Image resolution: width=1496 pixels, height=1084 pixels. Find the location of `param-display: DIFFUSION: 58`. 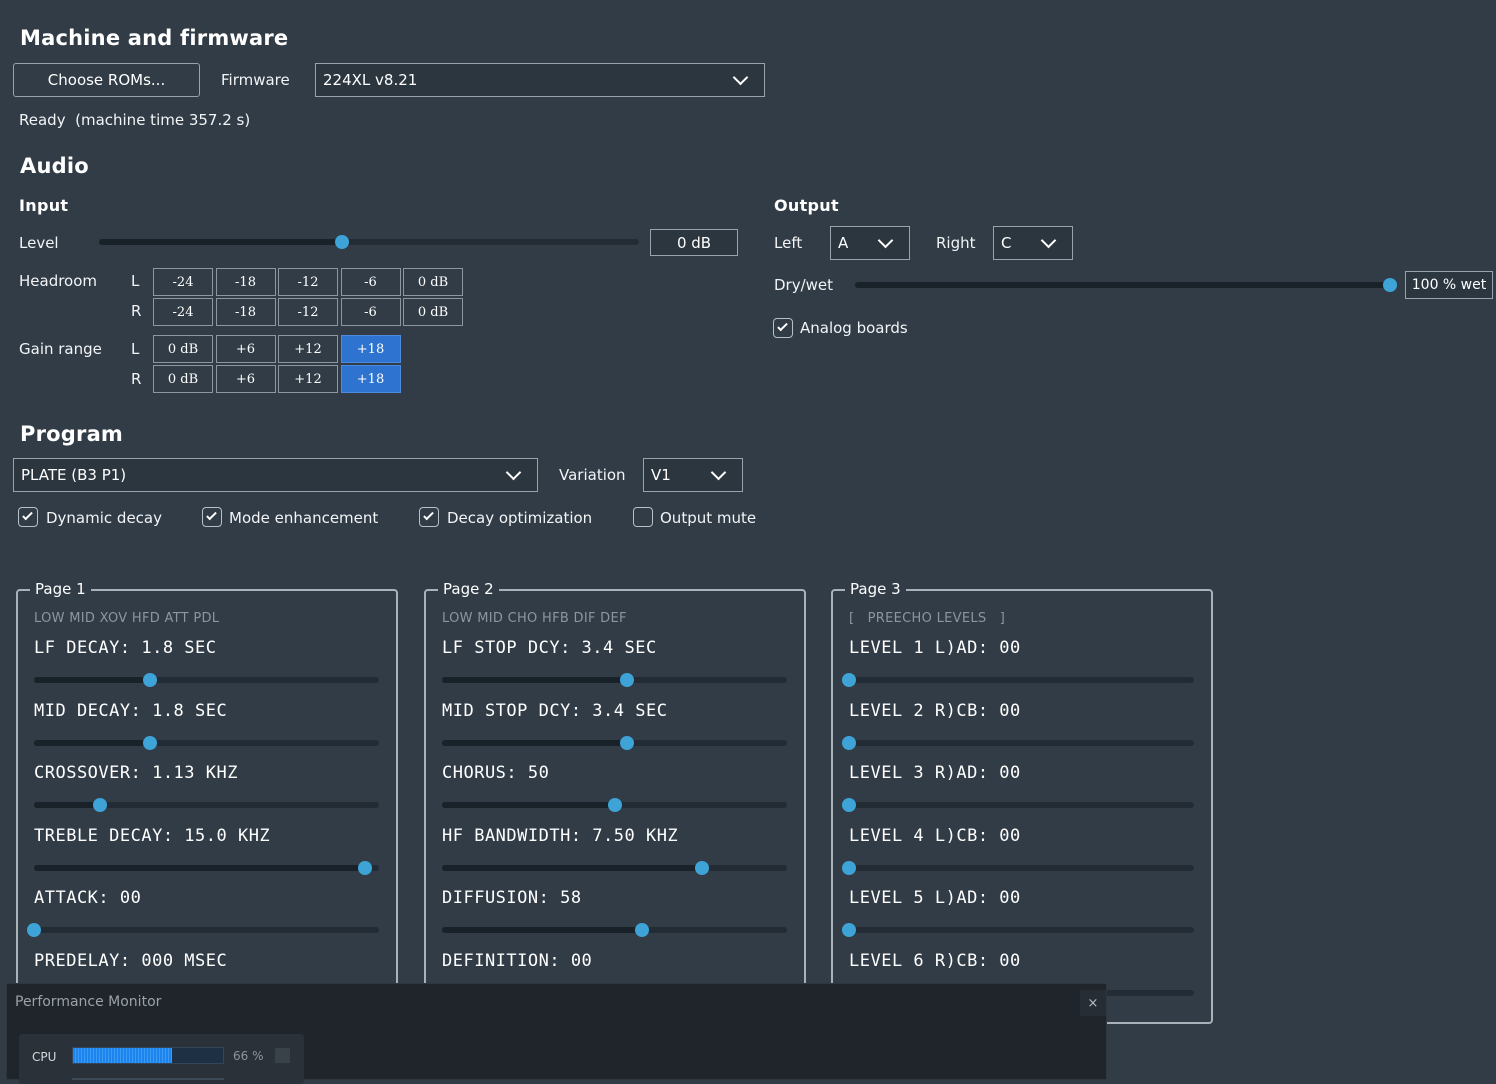

param-display: DIFFUSION: 58 is located at coordinates (512, 898).